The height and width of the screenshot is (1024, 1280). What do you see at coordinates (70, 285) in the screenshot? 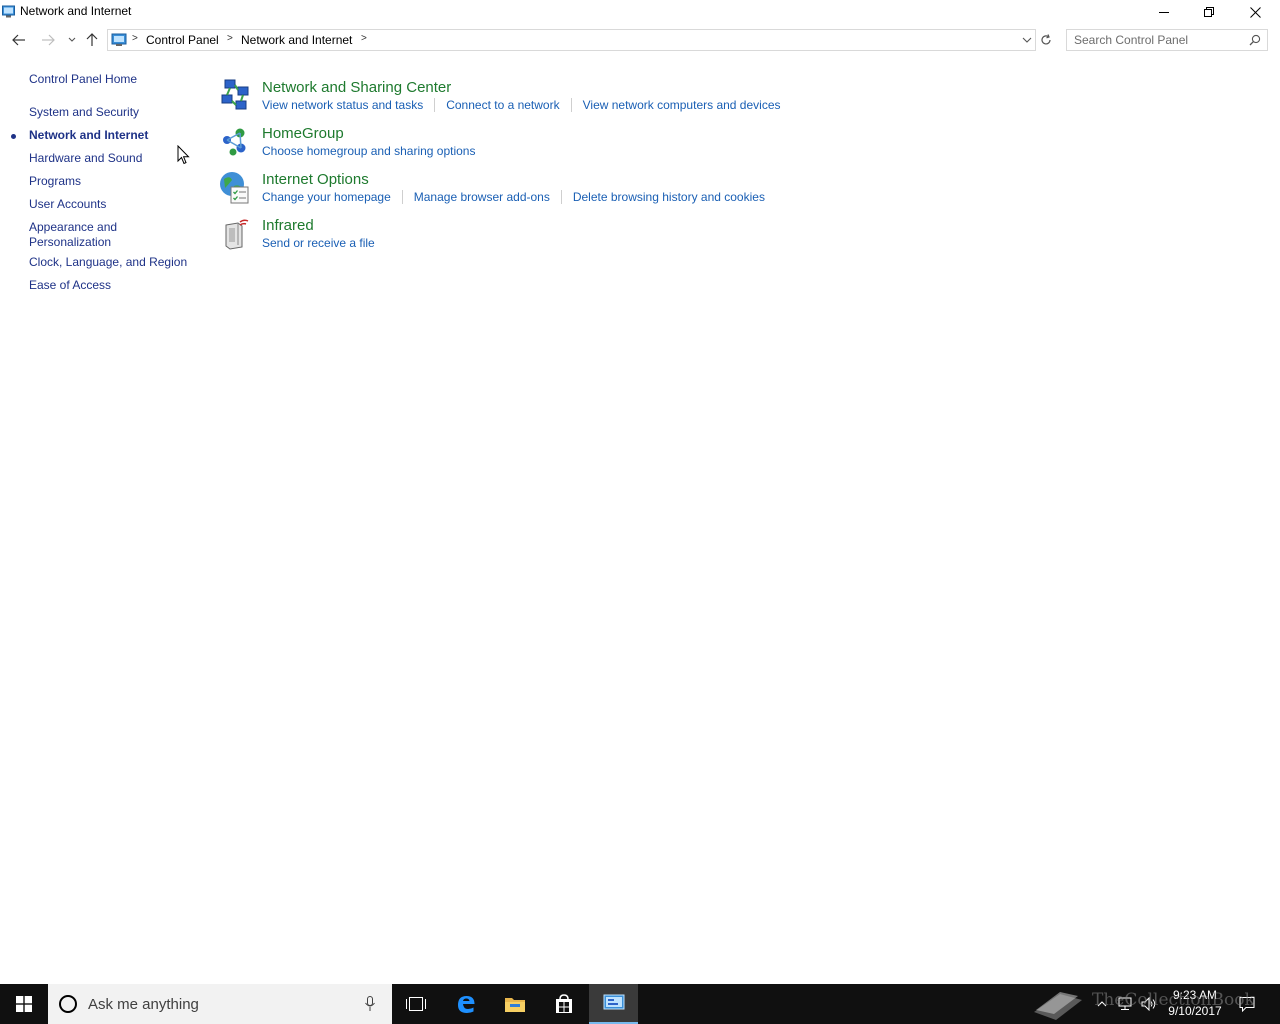
I see `sidebar-item-ease-of-access: Ease of Access` at bounding box center [70, 285].